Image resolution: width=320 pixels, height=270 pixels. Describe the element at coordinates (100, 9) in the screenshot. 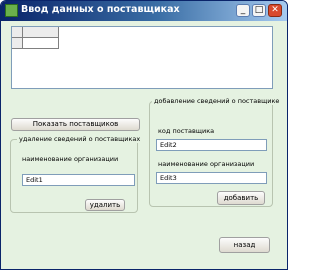

I see `window-title: Ввод данных о поставщиках` at that location.